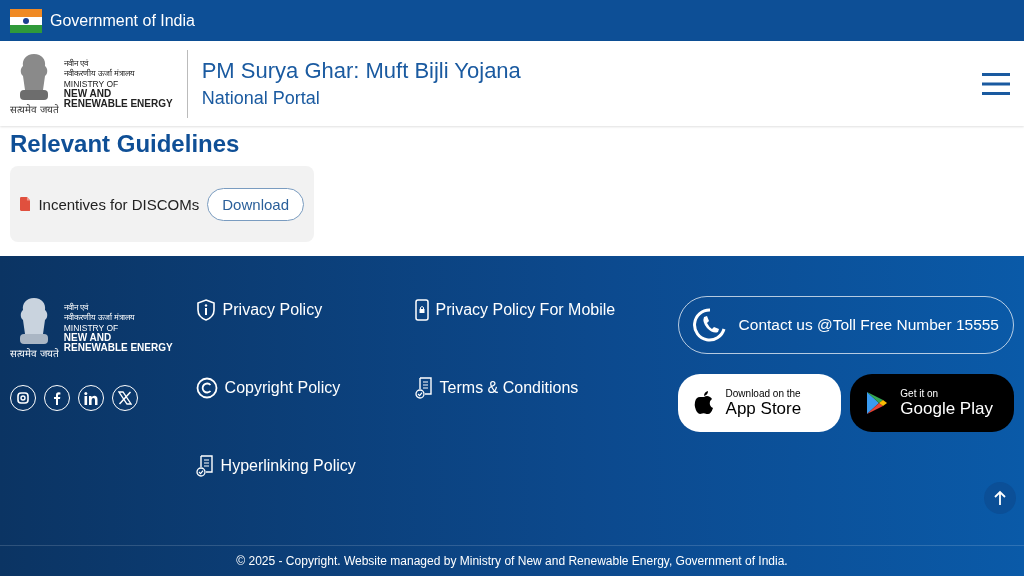  Describe the element at coordinates (125, 143) in the screenshot. I see `section-heading: Relevant Guidelines` at that location.